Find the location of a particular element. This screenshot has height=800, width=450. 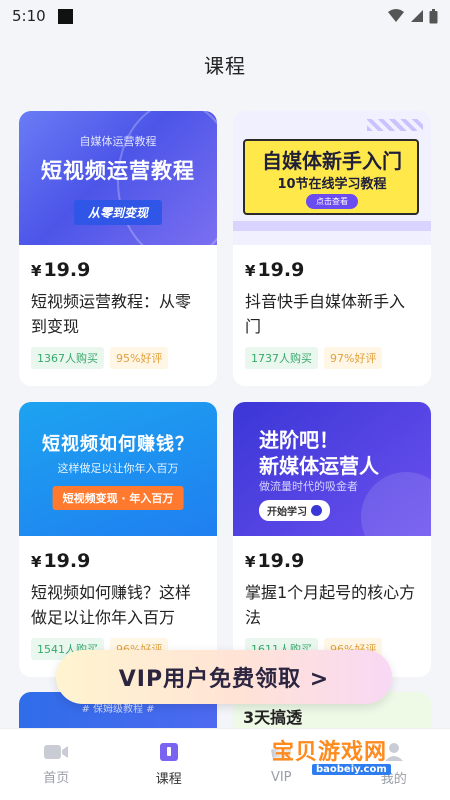

header: 课程 is located at coordinates (225, 64).